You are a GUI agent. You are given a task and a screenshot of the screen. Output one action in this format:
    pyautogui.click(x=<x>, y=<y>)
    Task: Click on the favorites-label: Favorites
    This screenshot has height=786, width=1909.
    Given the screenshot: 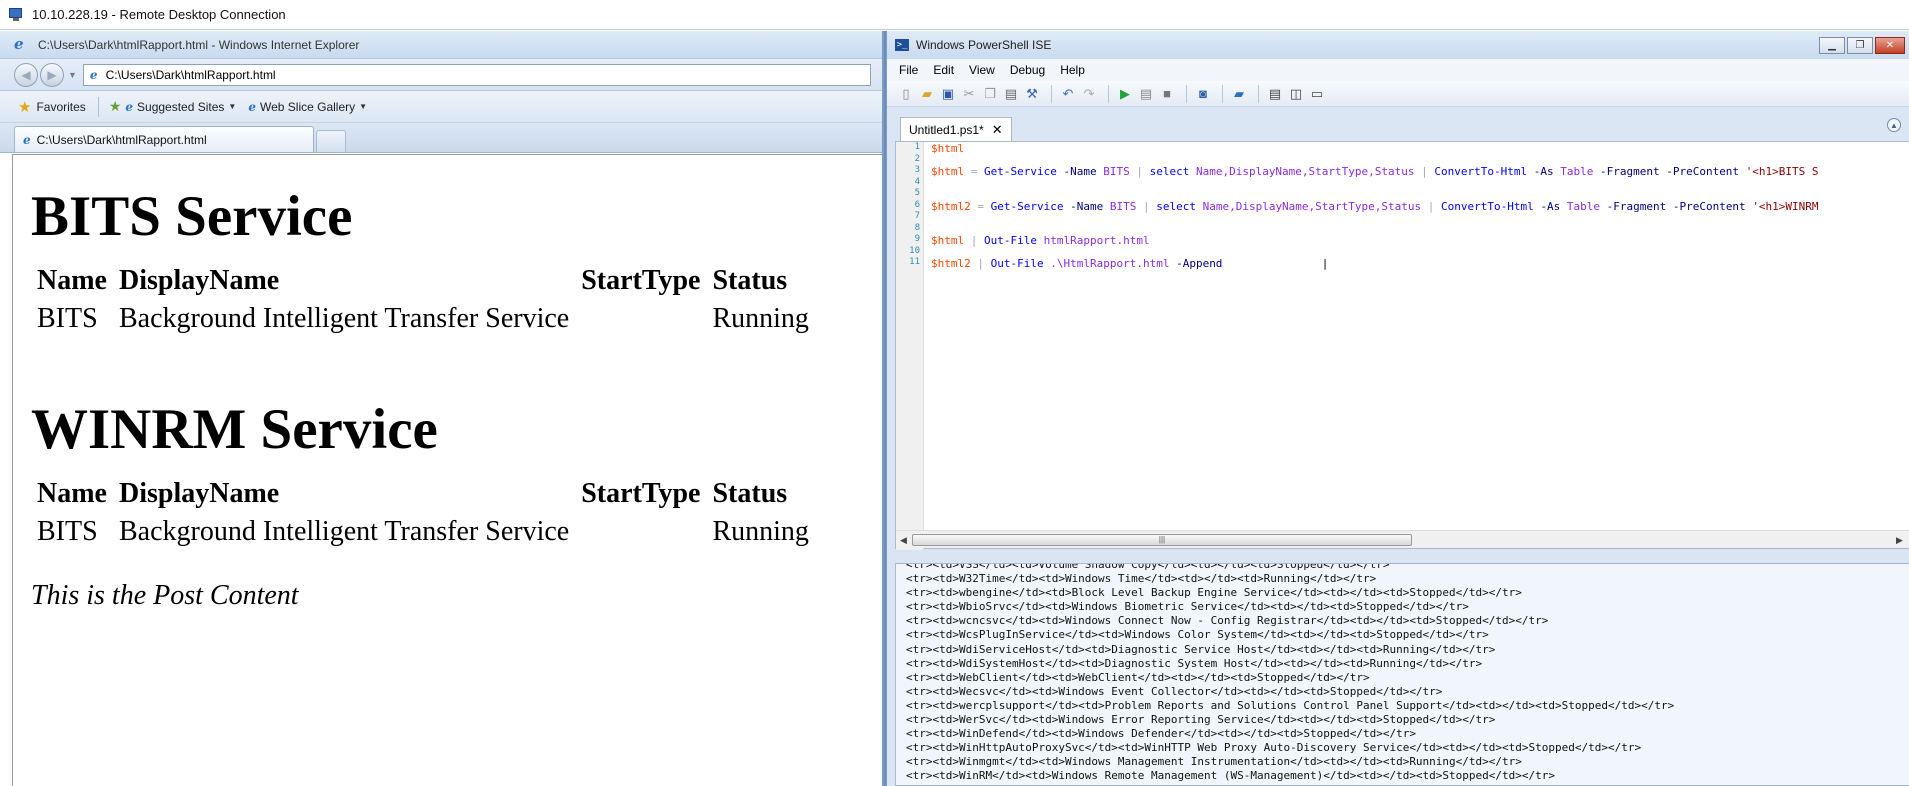 What is the action you would take?
    pyautogui.click(x=61, y=106)
    